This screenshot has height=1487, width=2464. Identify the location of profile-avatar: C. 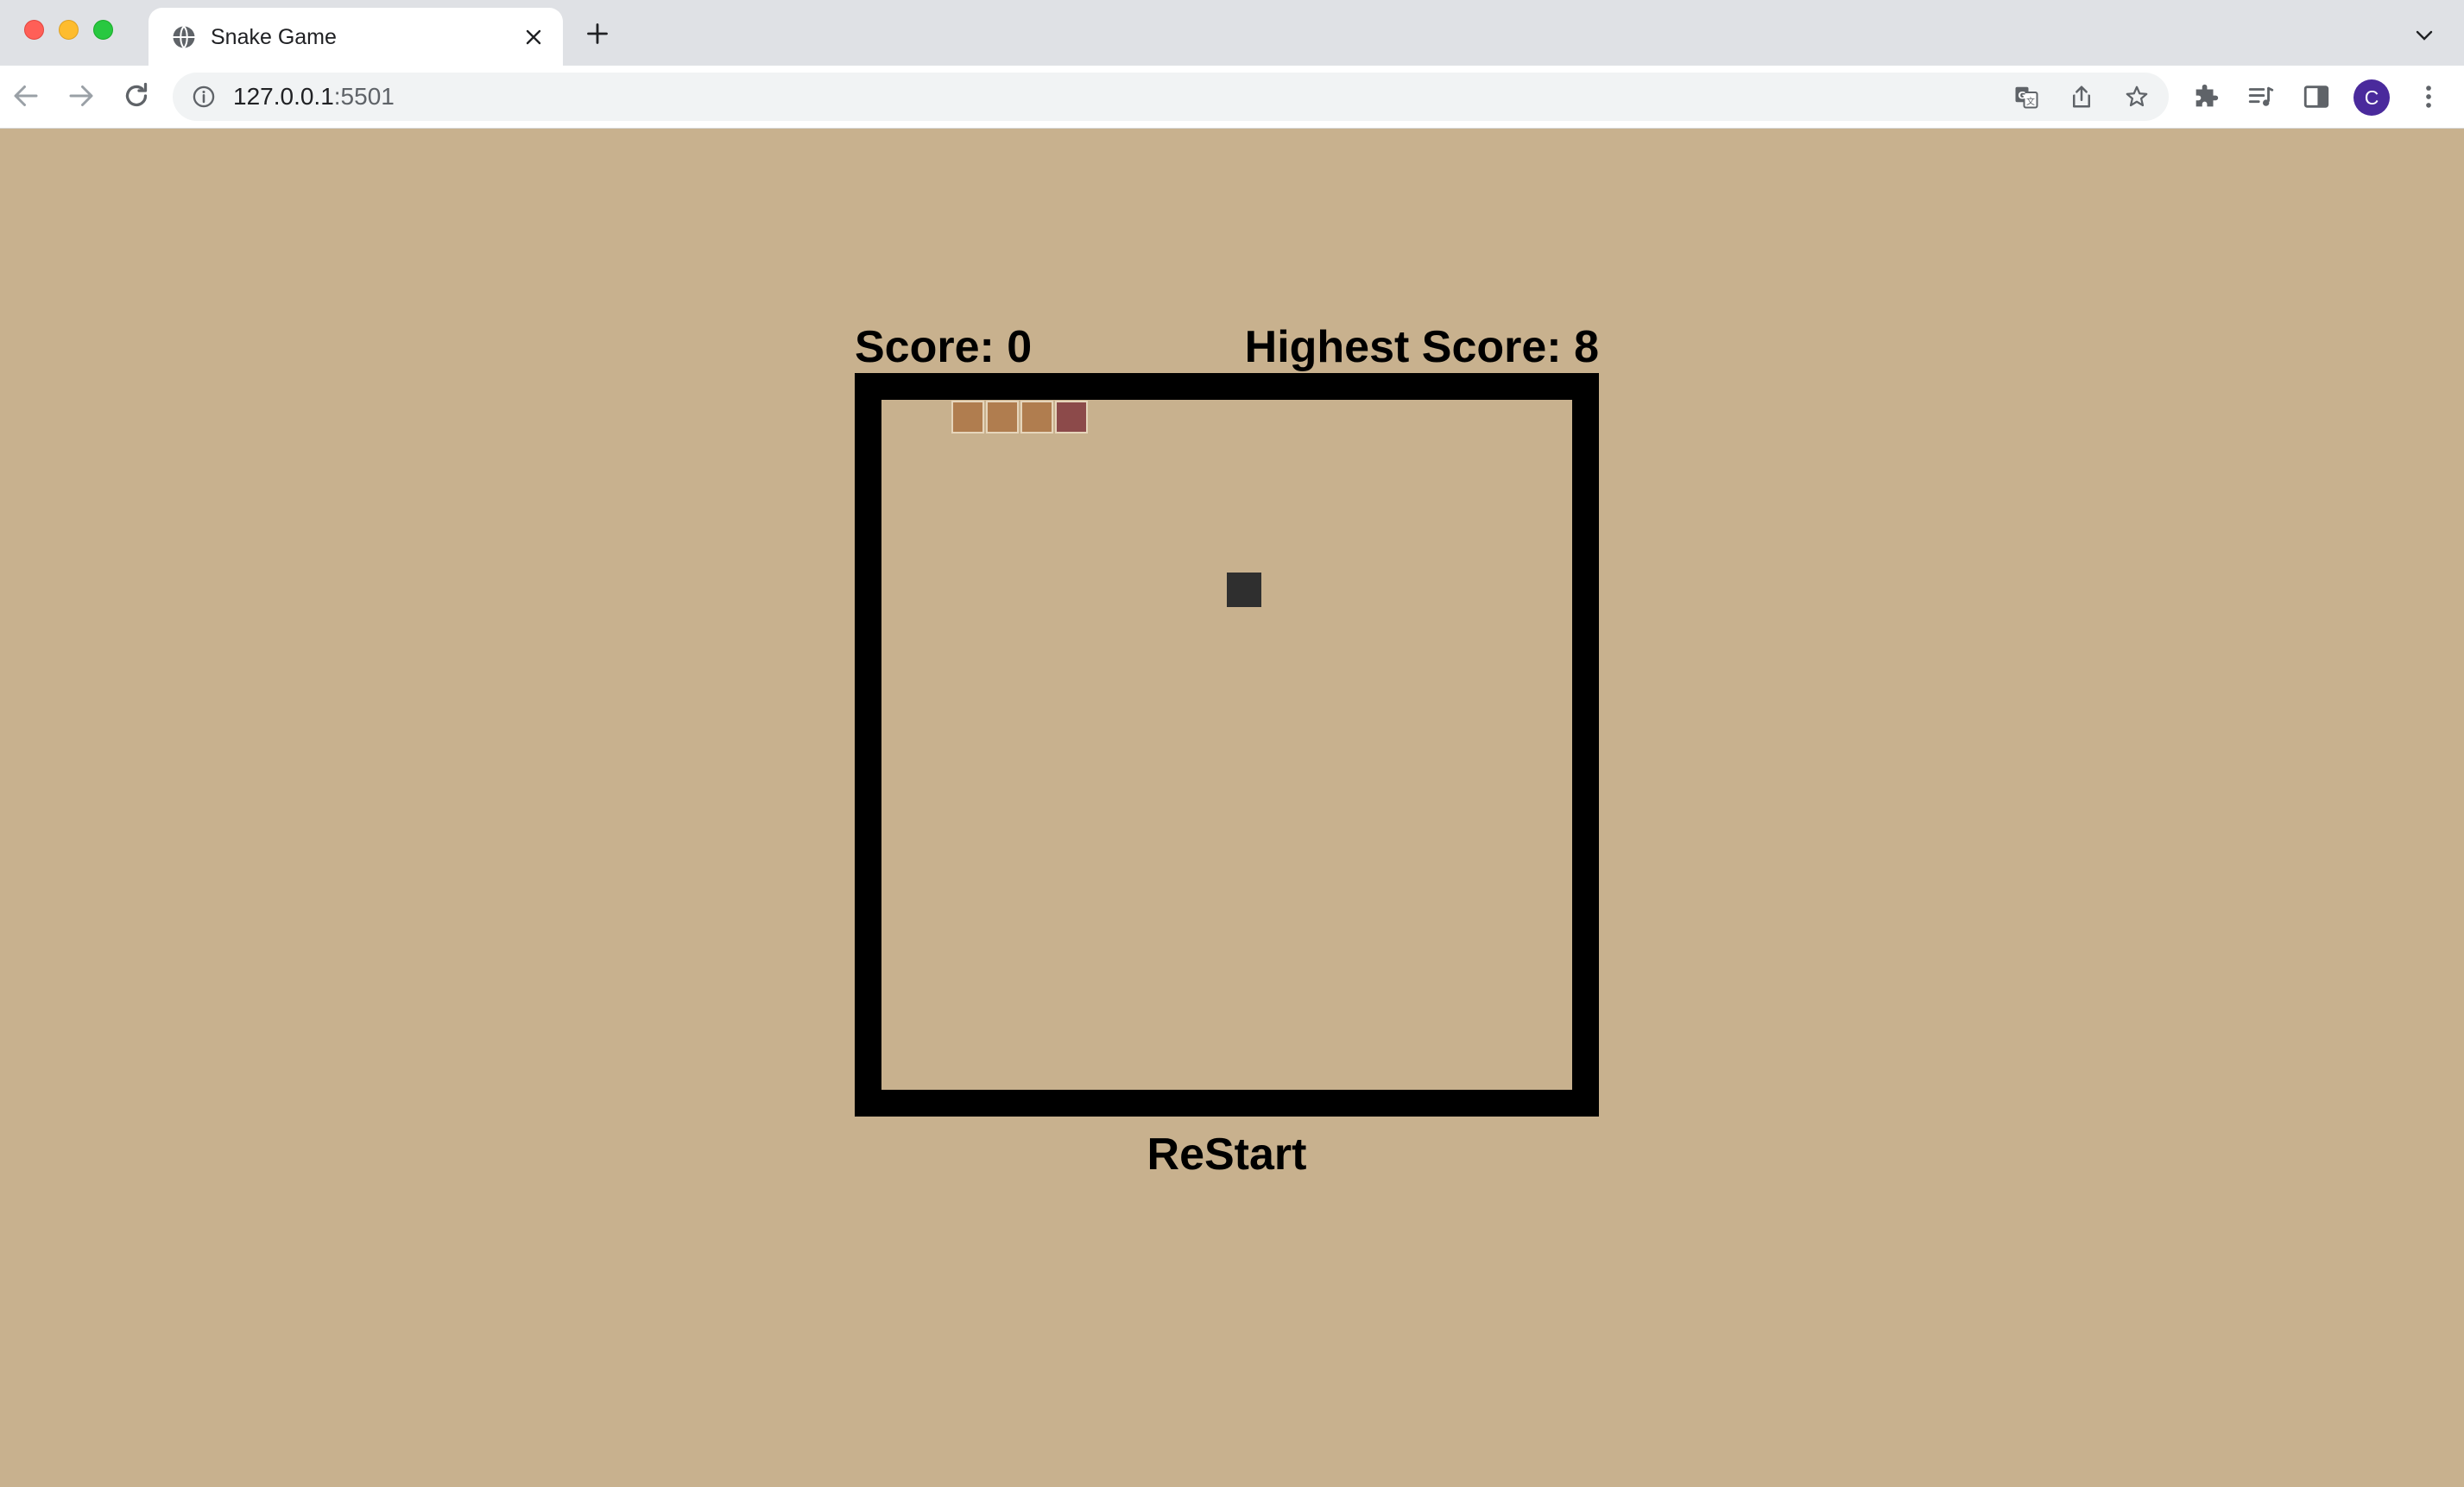
(2371, 97).